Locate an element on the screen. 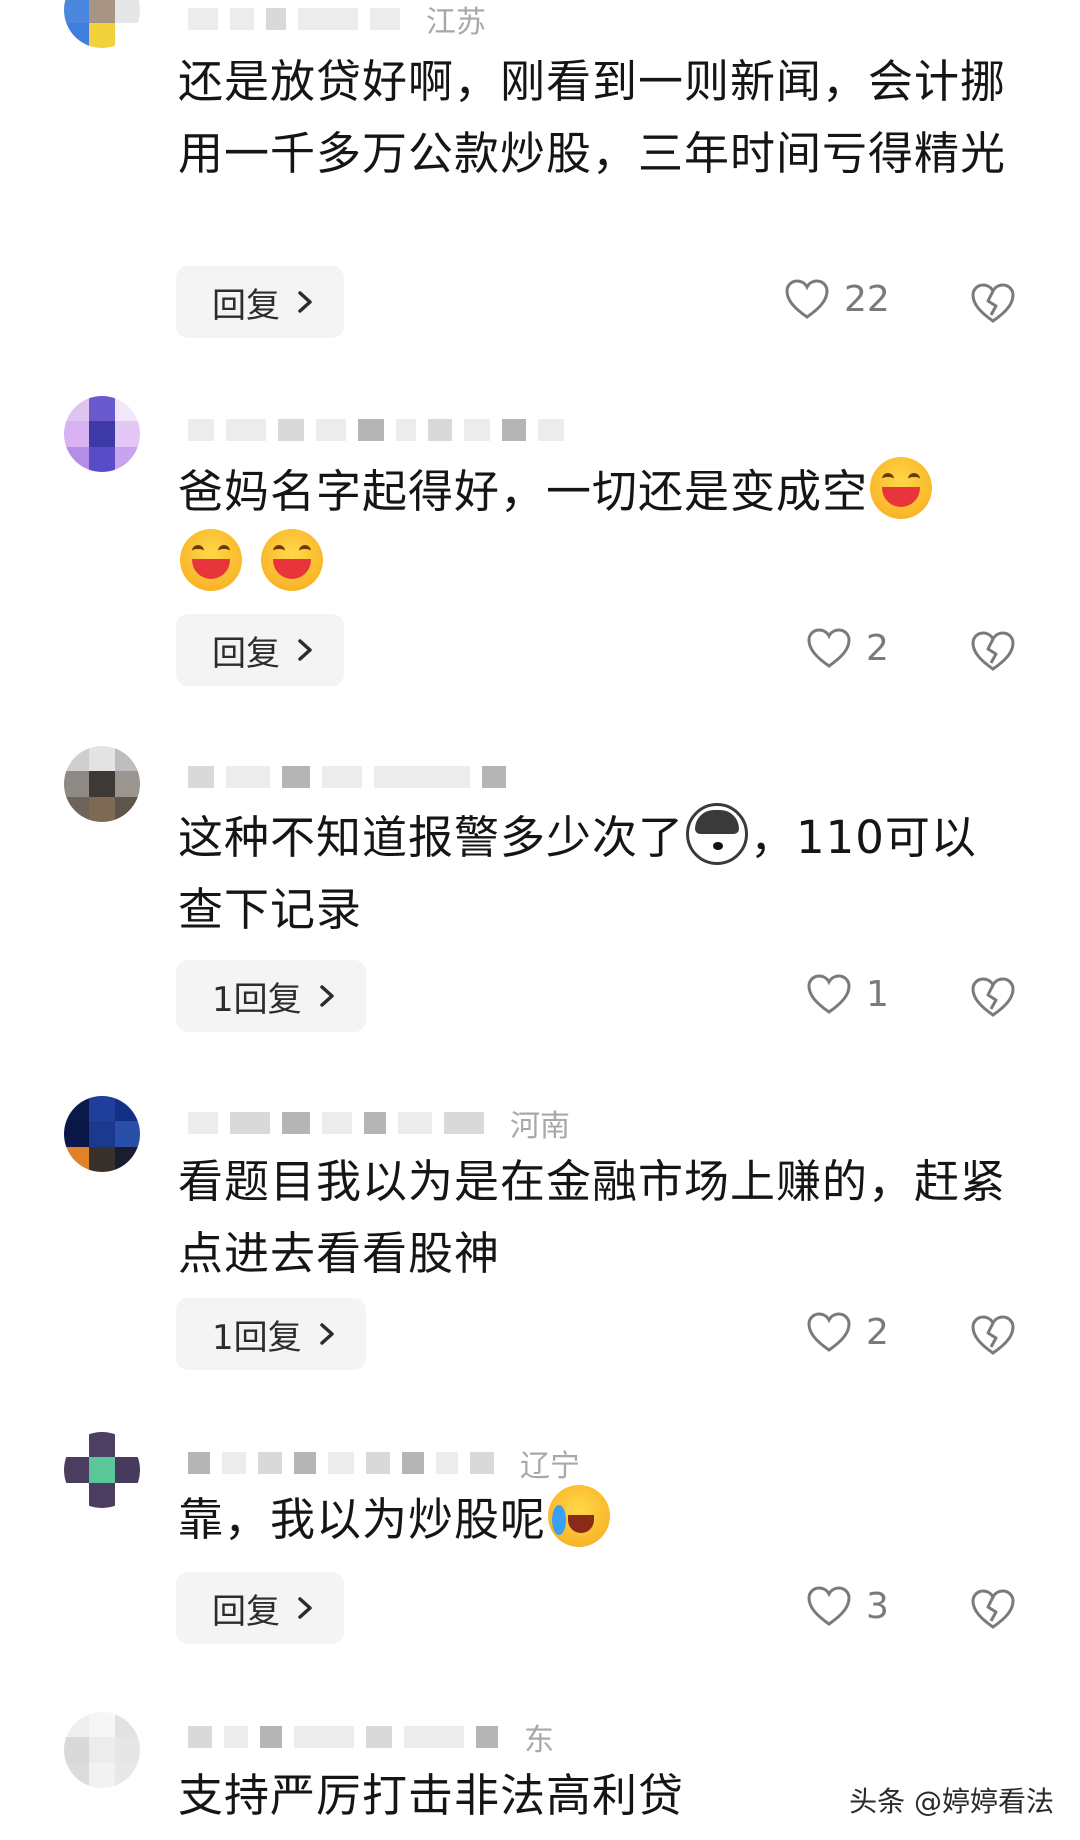 This screenshot has height=1840, width=1080. location-label: 江苏 is located at coordinates (456, 22).